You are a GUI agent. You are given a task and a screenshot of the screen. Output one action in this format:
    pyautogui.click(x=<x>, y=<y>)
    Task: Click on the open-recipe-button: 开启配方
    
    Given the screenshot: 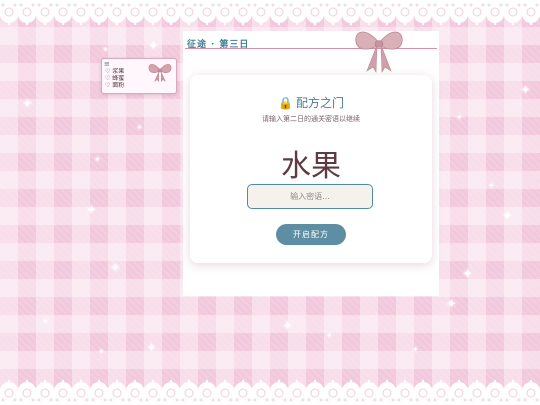 What is the action you would take?
    pyautogui.click(x=311, y=234)
    